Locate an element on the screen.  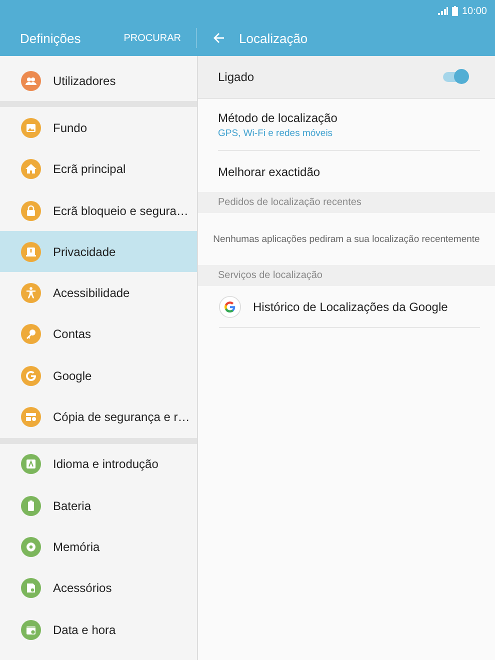
sidebar-item: Ecrã principal is located at coordinates (98, 169).